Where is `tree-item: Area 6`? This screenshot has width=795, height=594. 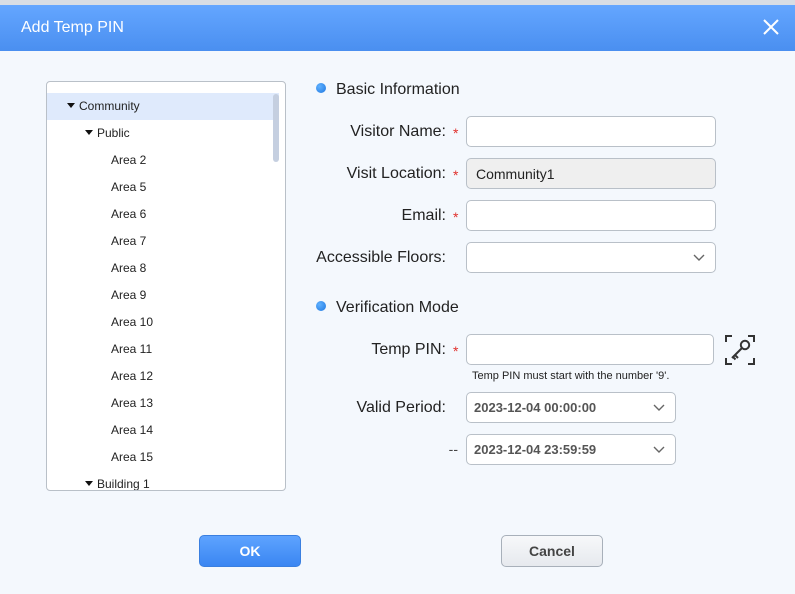
tree-item: Area 6 is located at coordinates (163, 214).